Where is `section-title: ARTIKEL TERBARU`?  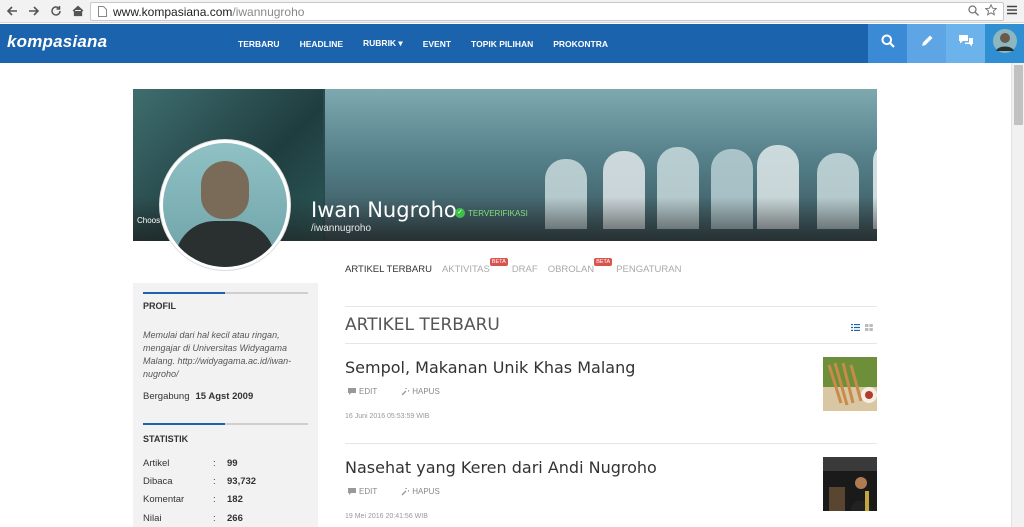 section-title: ARTIKEL TERBARU is located at coordinates (422, 325).